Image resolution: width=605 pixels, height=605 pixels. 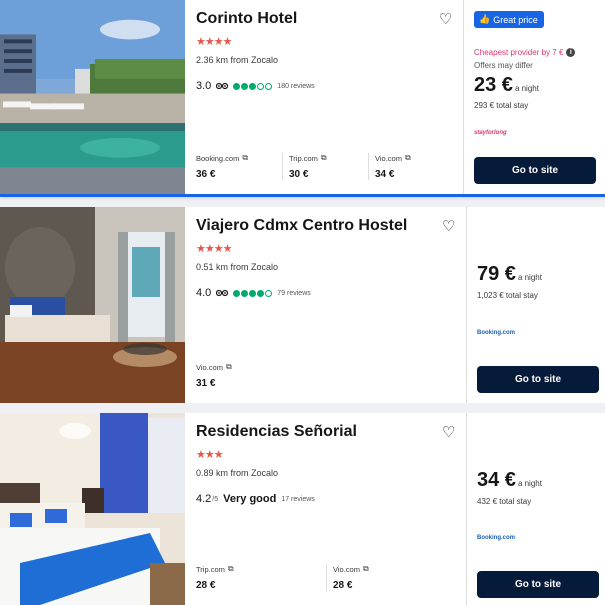 I want to click on rating-score: 4.0, so click(x=204, y=293).